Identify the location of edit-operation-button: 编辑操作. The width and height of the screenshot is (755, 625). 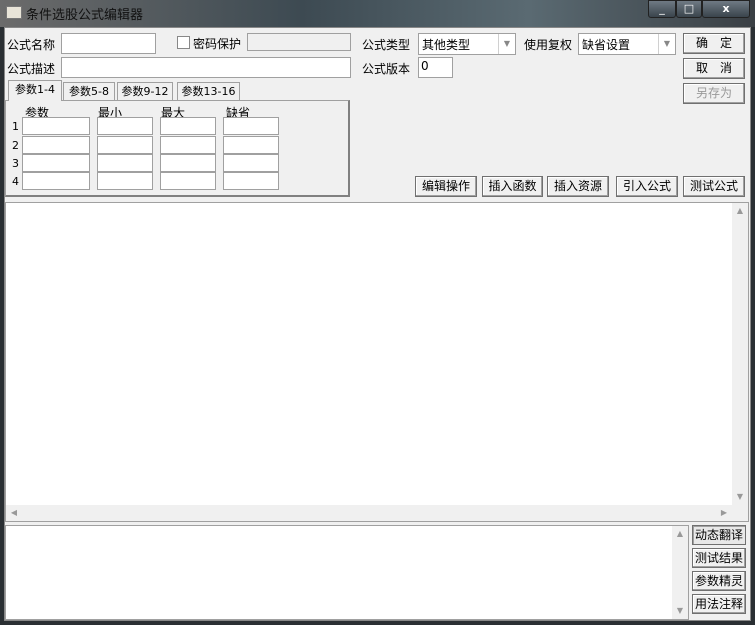
(446, 186).